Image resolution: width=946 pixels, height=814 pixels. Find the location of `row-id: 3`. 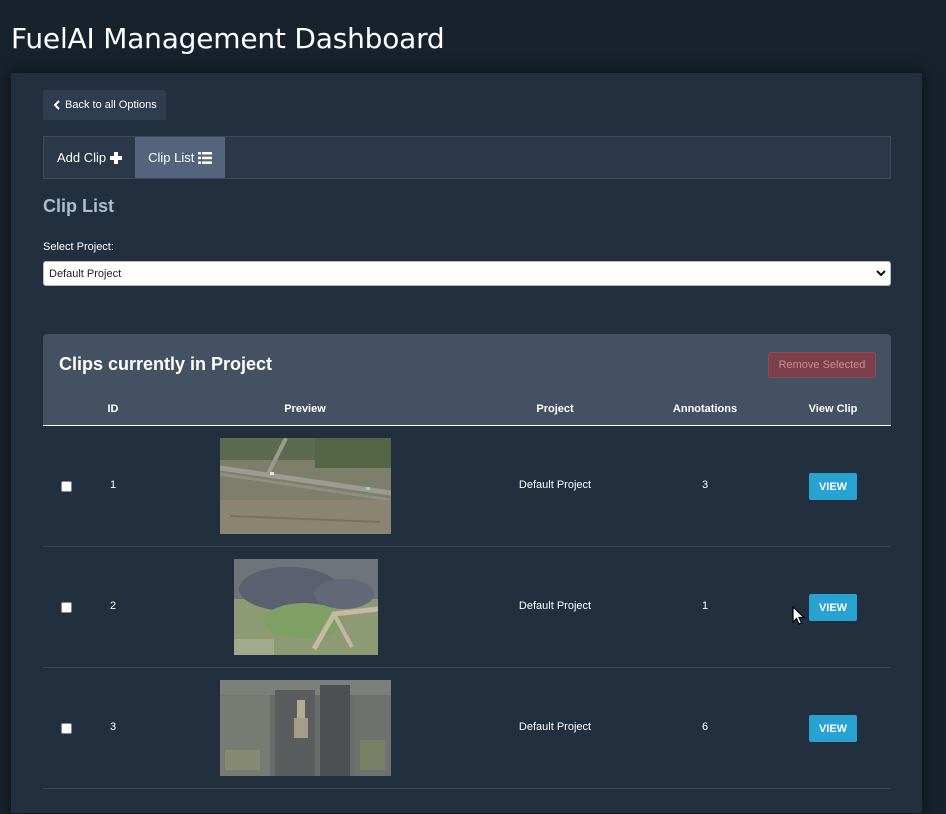

row-id: 3 is located at coordinates (113, 727).